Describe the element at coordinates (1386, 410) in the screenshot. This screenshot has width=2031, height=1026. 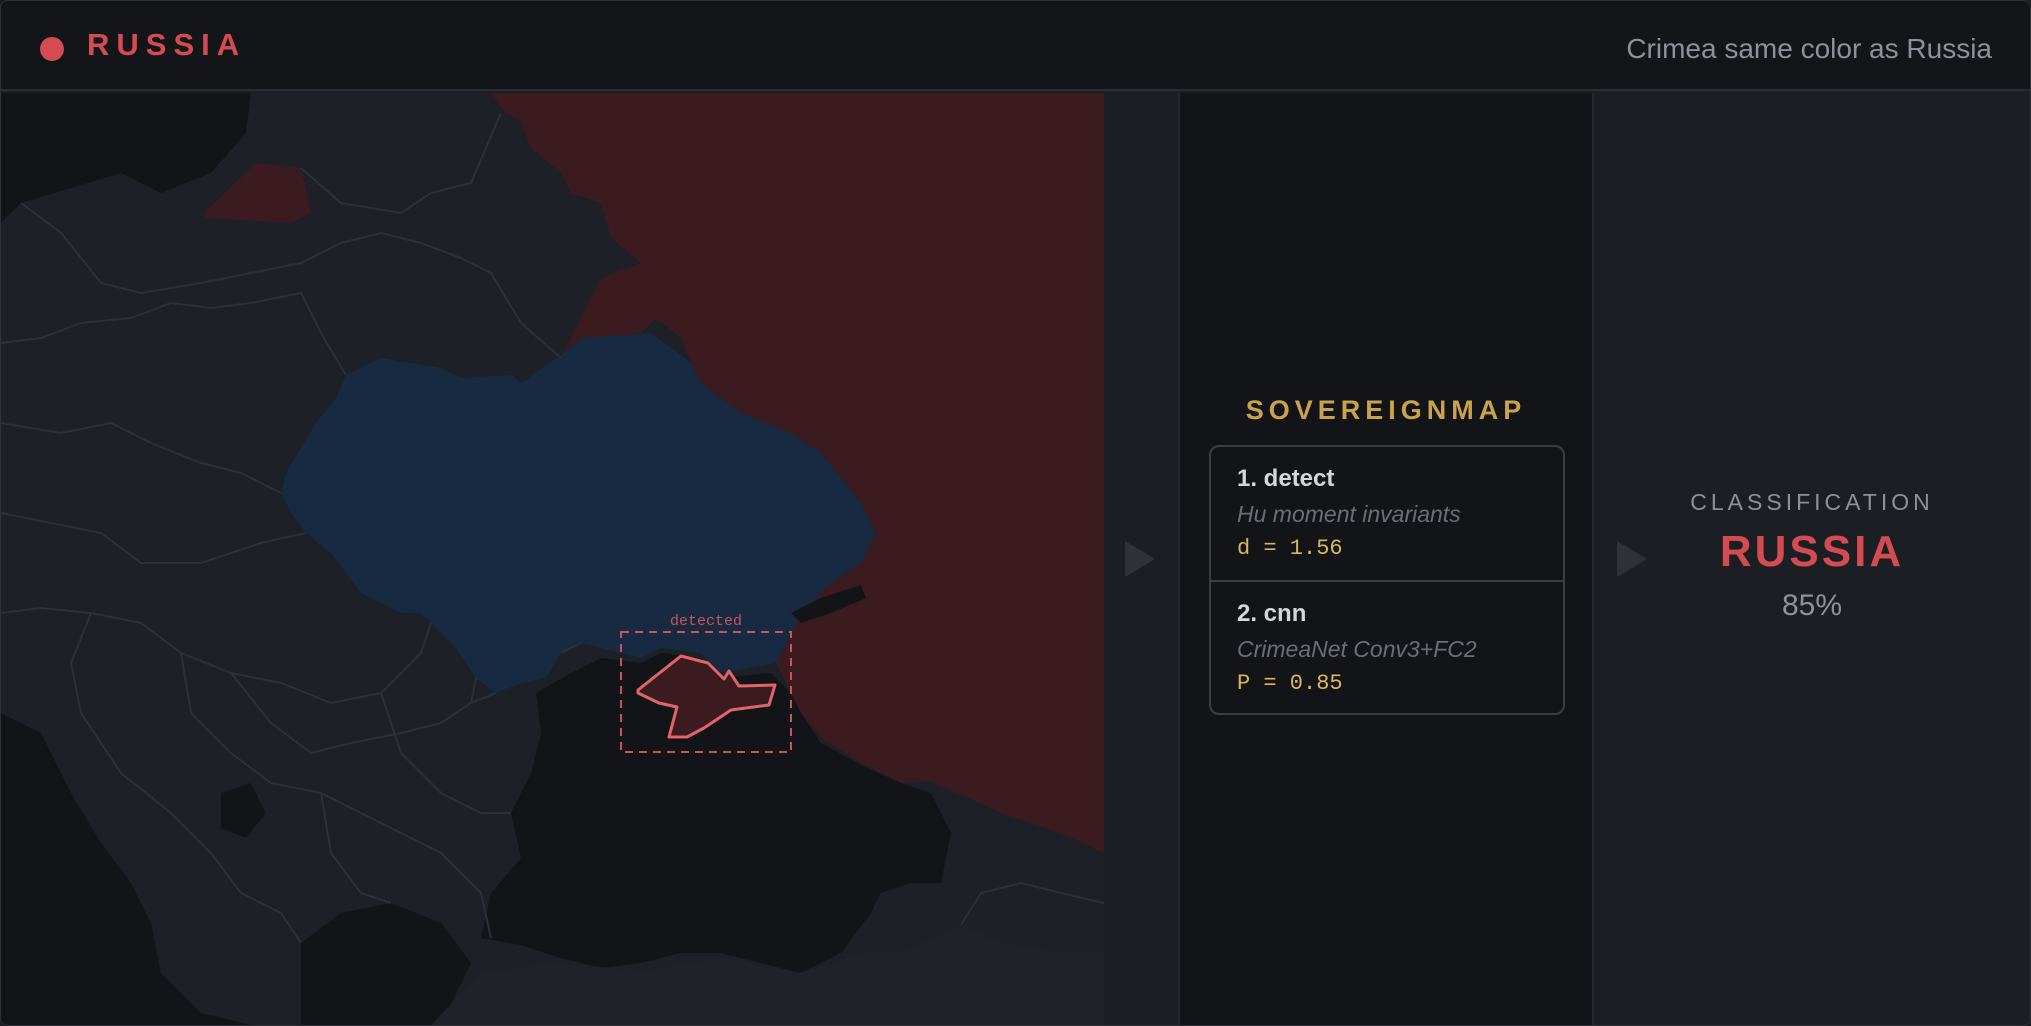
I see `pipeline-title: SOVEREIGNMAP` at that location.